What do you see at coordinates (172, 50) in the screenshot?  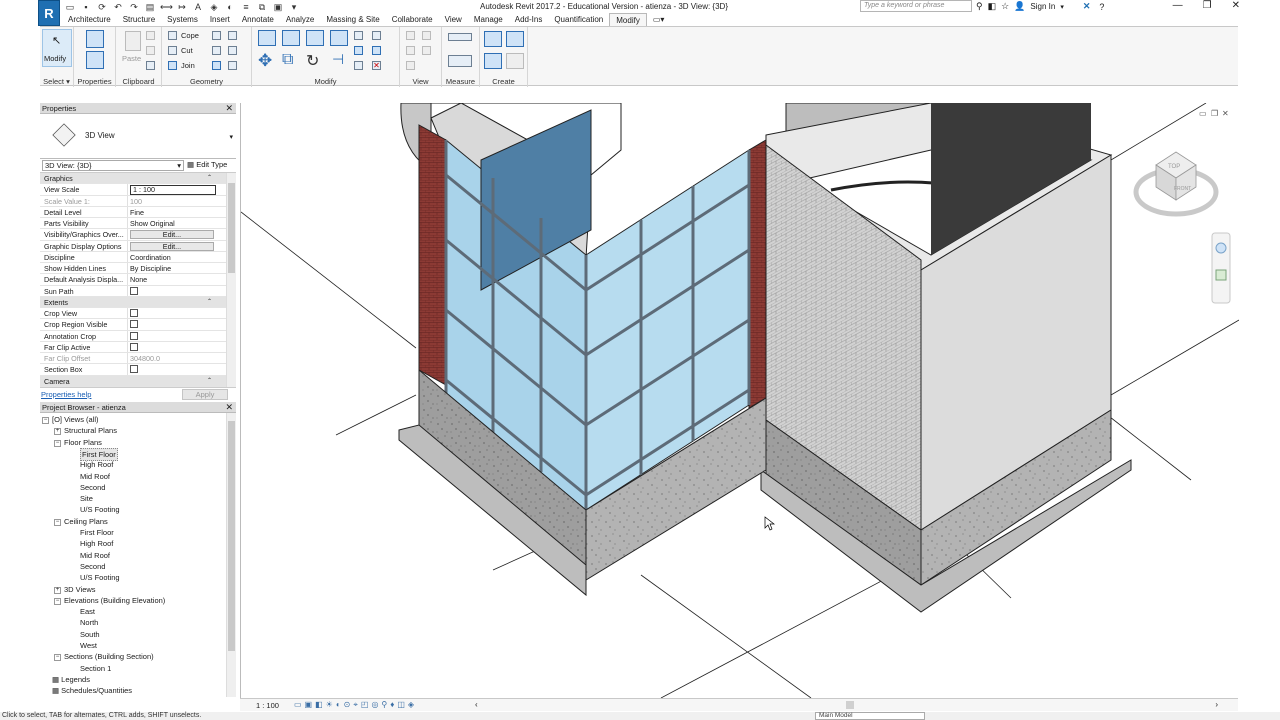 I see `cut-geometry-icon` at bounding box center [172, 50].